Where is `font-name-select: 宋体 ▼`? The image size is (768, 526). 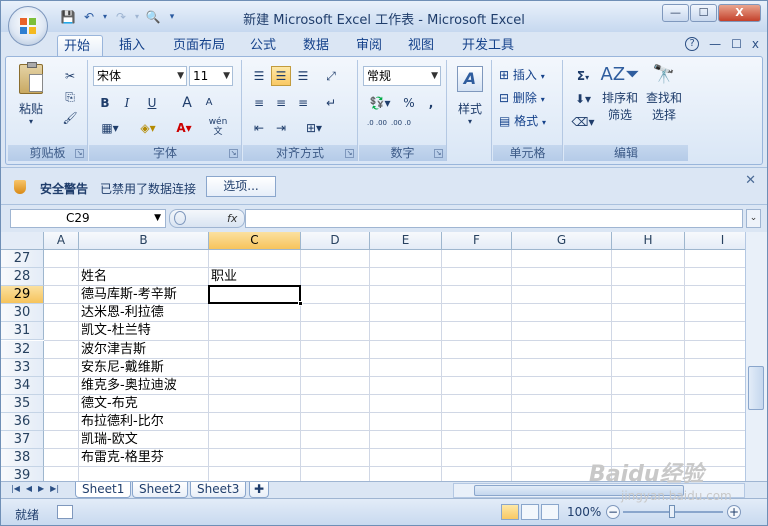 font-name-select: 宋体 ▼ is located at coordinates (140, 76).